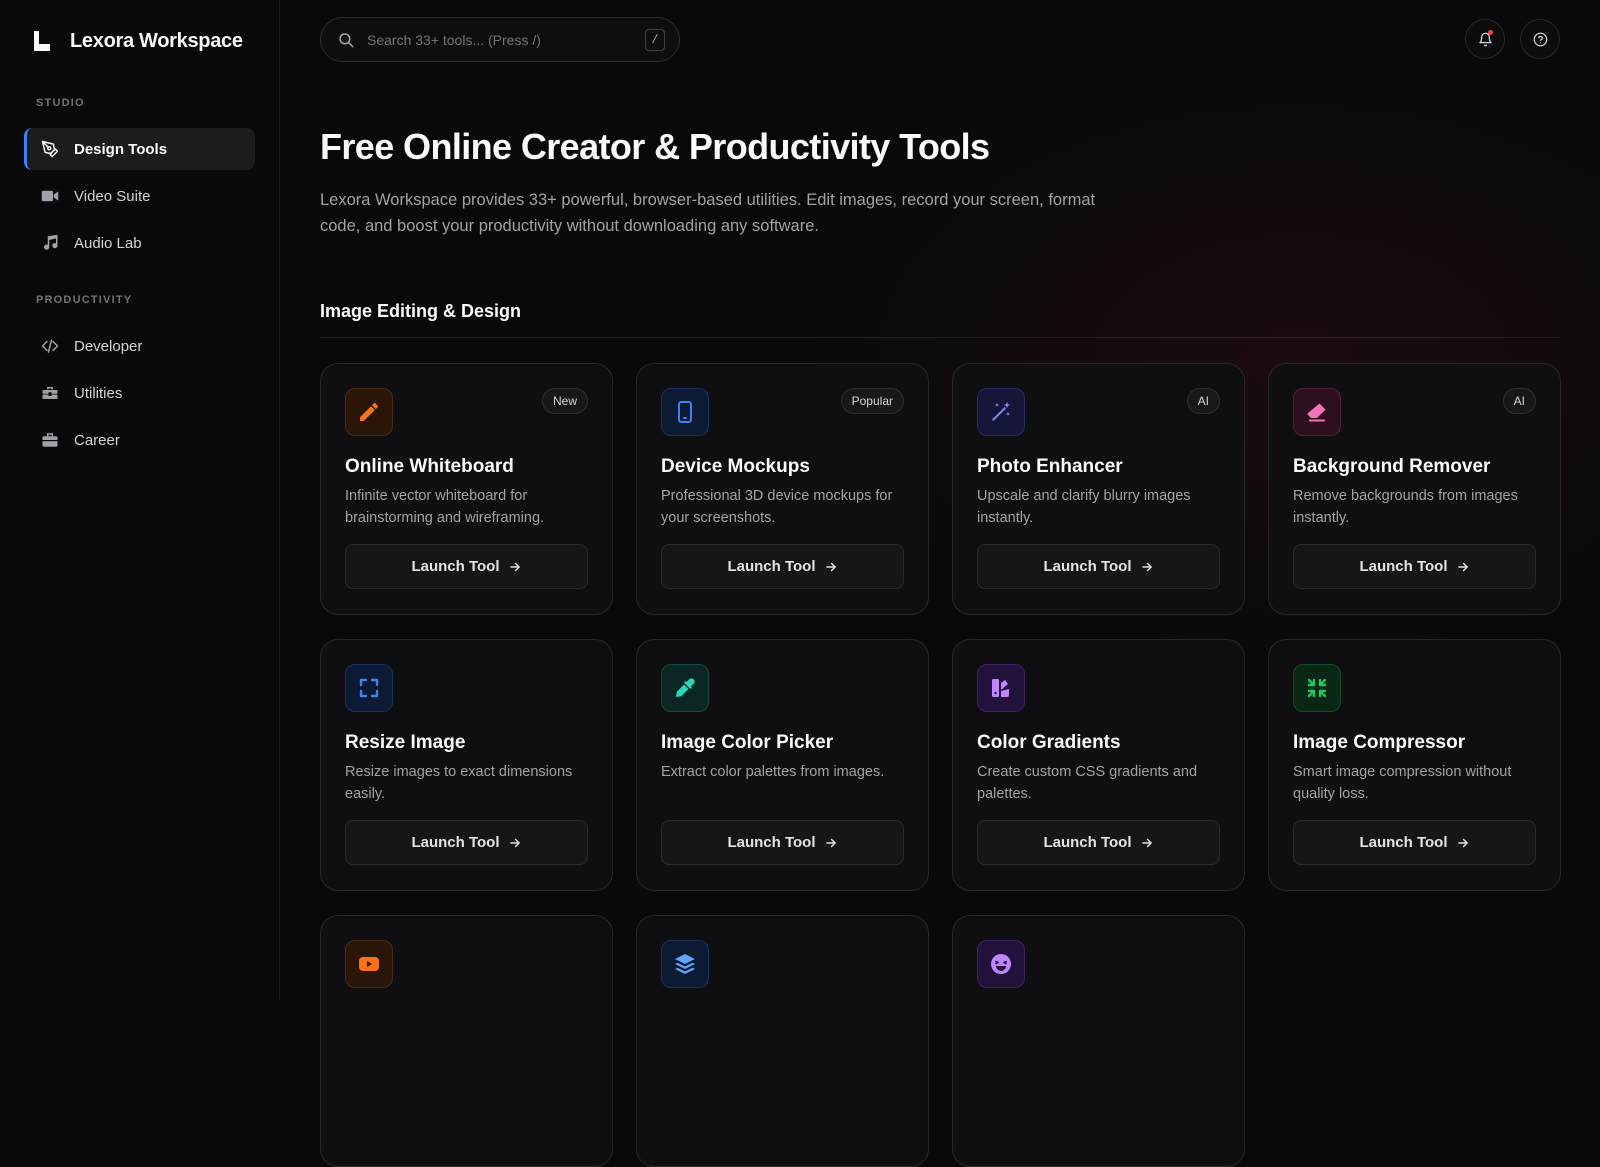  I want to click on question-circle-icon, so click(1540, 39).